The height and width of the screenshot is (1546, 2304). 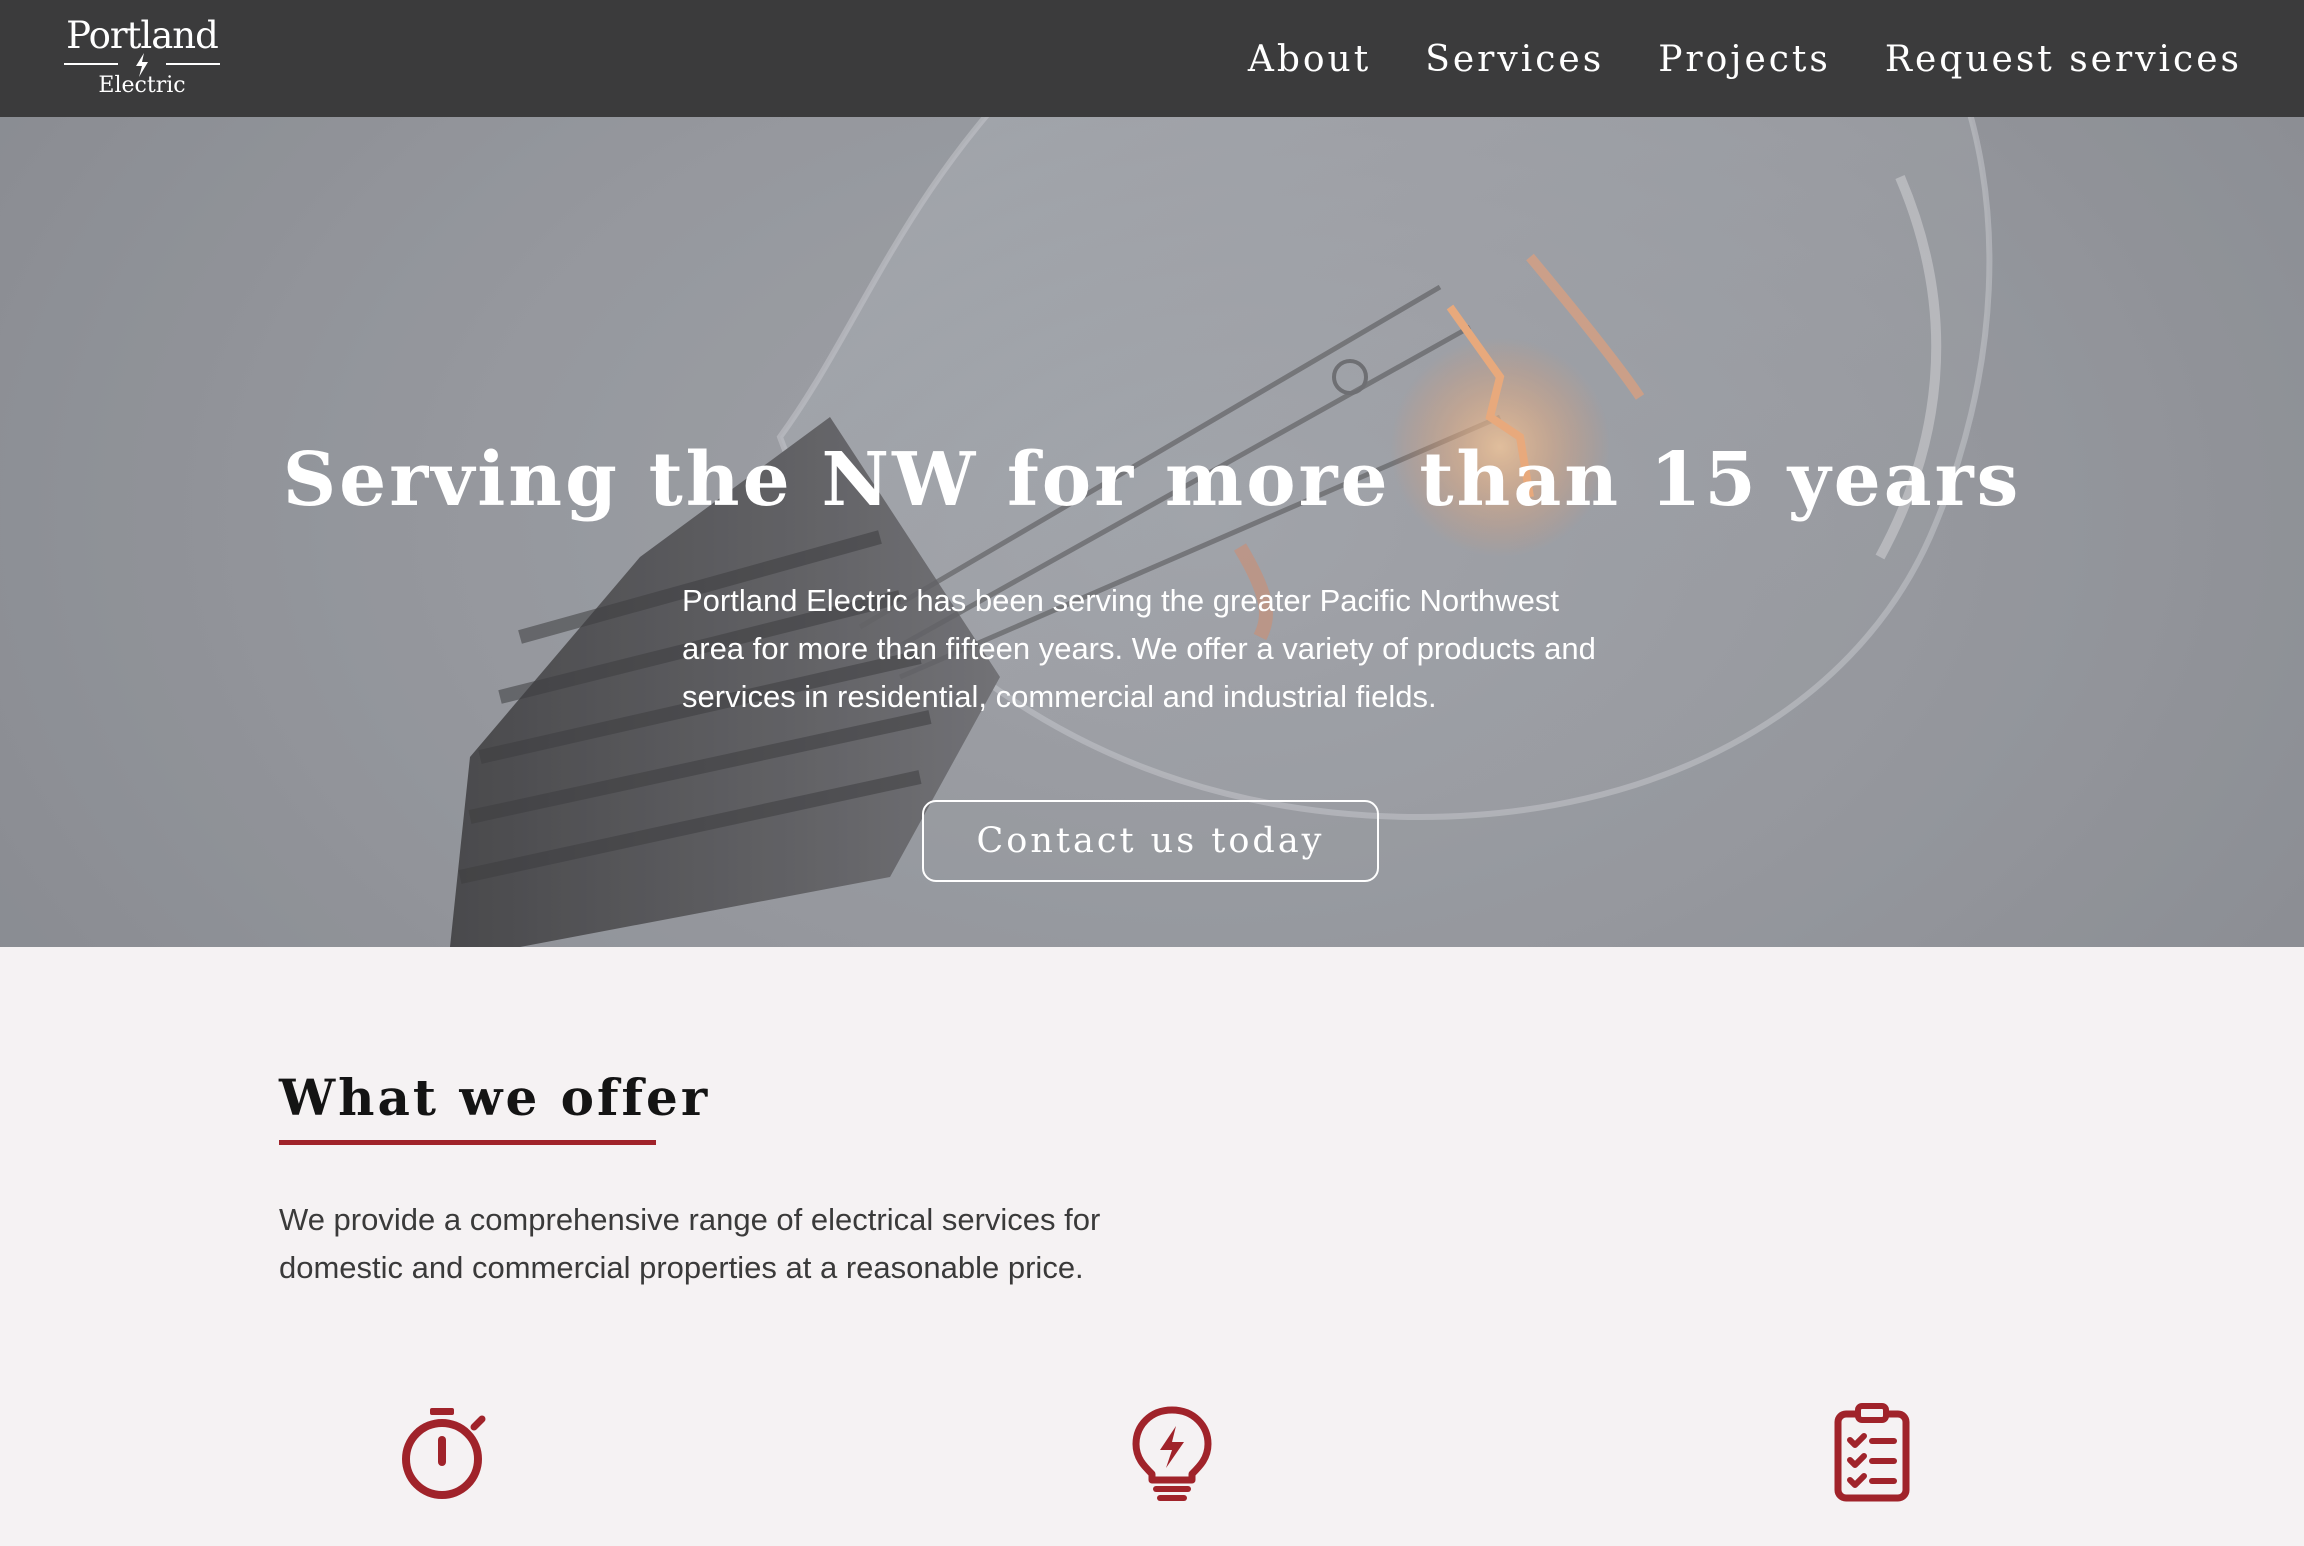 I want to click on logo-divider-left, so click(x=91, y=64).